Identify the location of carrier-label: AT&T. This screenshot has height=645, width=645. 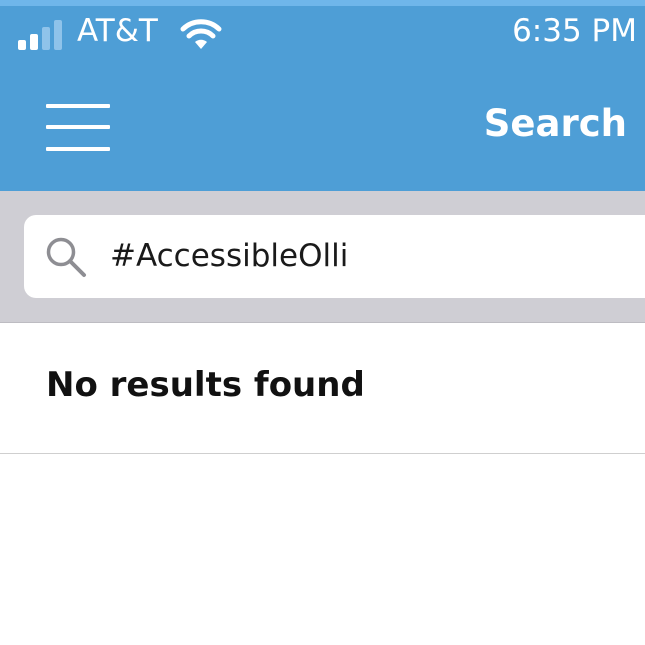
(117, 31).